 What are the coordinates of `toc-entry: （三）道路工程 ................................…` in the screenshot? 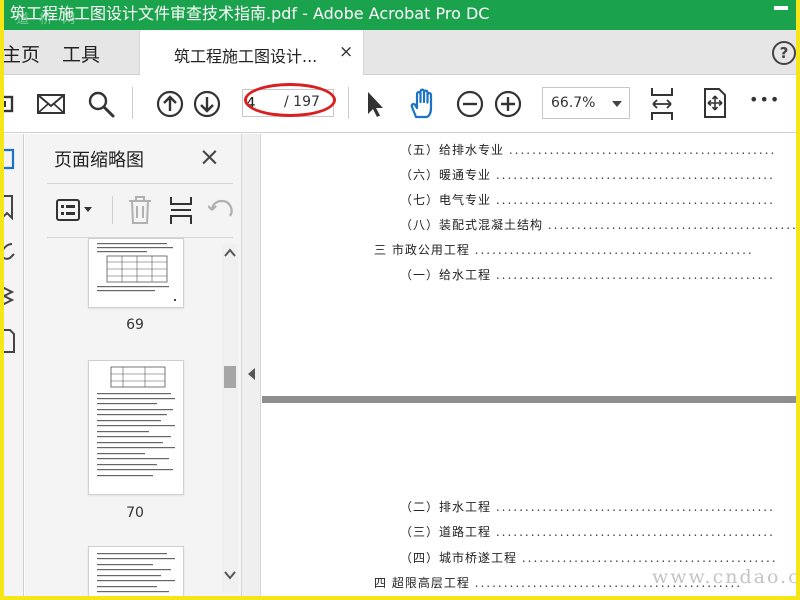 It's located at (587, 531).